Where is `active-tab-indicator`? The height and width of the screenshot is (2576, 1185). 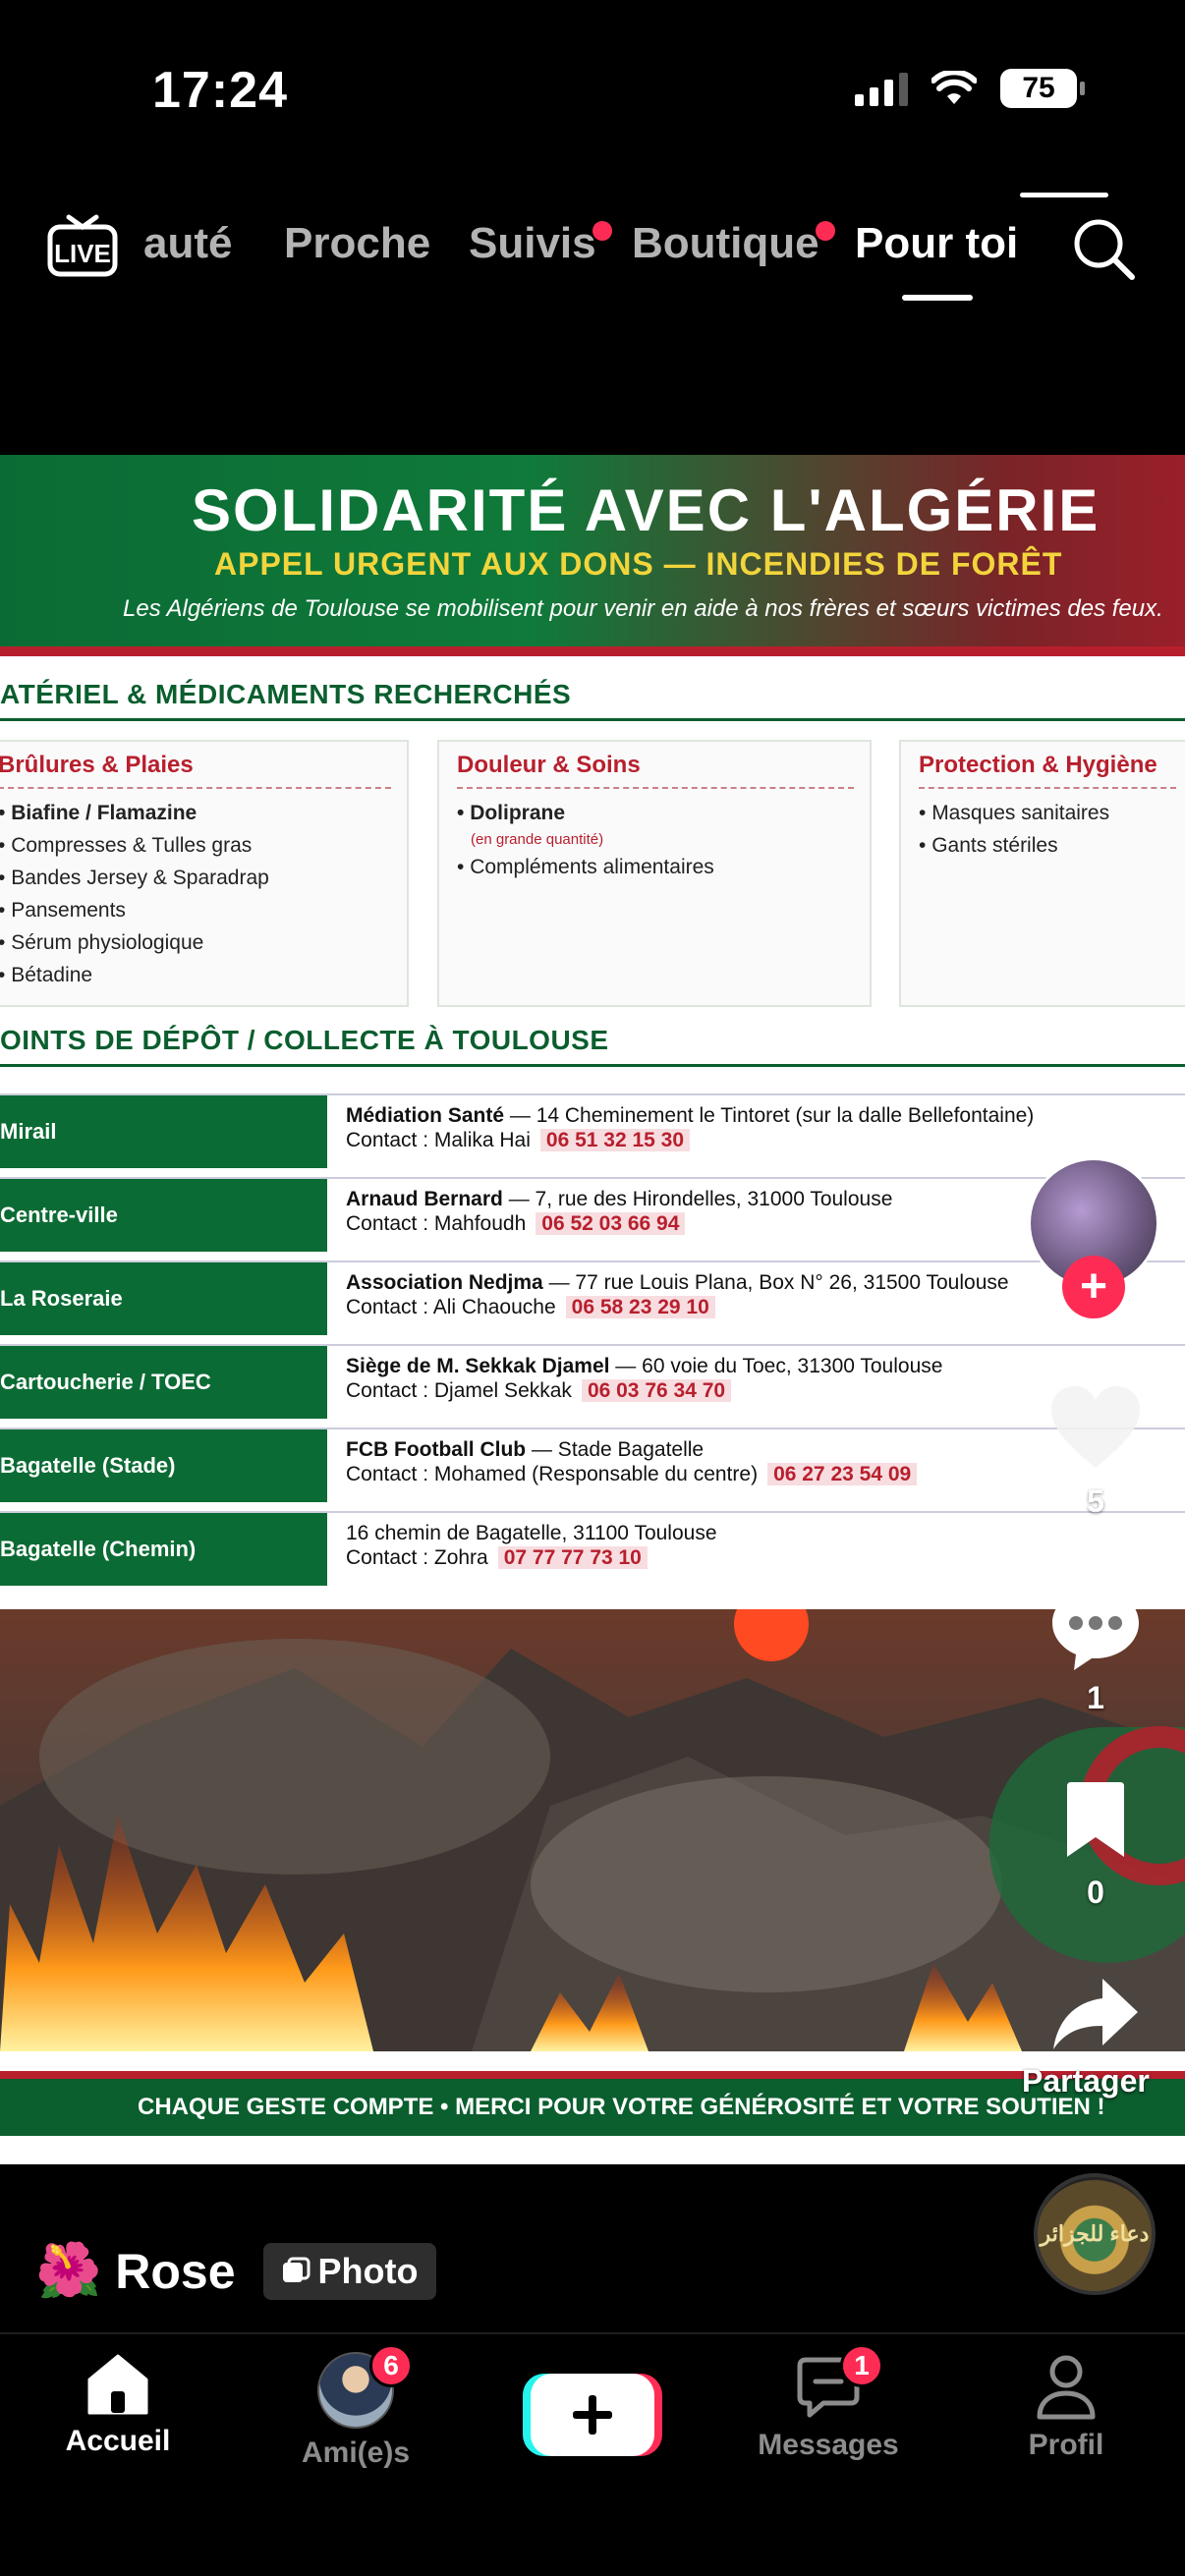 active-tab-indicator is located at coordinates (938, 298).